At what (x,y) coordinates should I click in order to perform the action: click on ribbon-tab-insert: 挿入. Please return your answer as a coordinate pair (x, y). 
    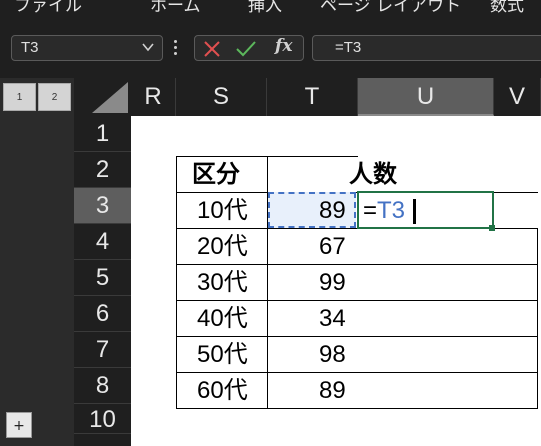
    Looking at the image, I should click on (265, 8).